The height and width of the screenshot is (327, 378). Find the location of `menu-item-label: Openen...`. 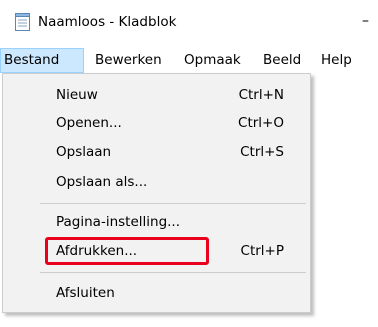

menu-item-label: Openen... is located at coordinates (89, 123).